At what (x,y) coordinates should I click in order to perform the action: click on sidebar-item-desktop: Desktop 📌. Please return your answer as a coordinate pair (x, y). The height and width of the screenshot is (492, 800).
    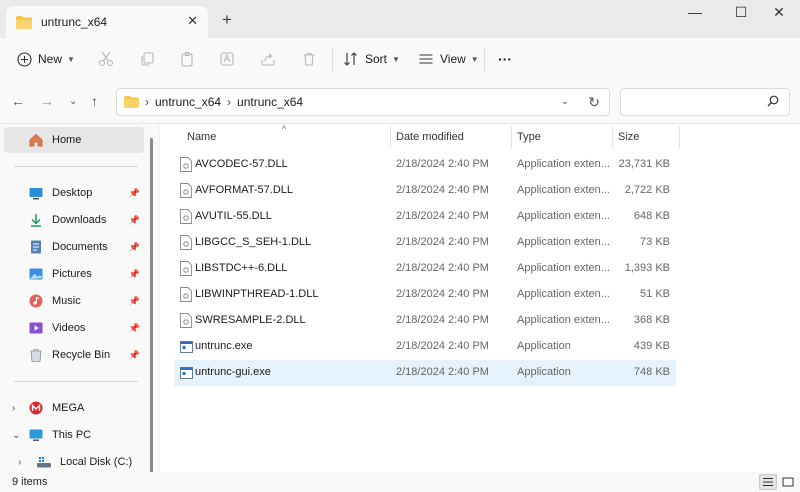
    Looking at the image, I should click on (74, 193).